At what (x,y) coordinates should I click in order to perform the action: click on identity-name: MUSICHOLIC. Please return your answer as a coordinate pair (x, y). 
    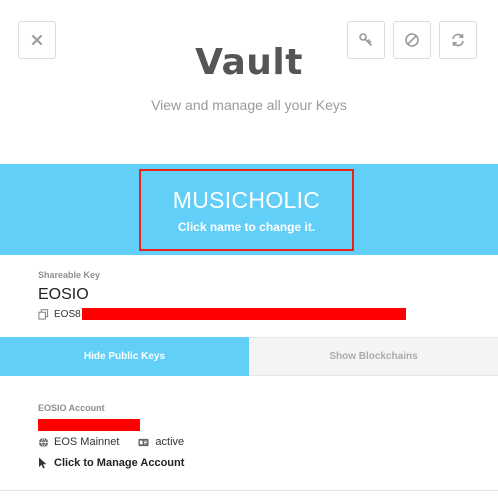
    Looking at the image, I should click on (246, 200).